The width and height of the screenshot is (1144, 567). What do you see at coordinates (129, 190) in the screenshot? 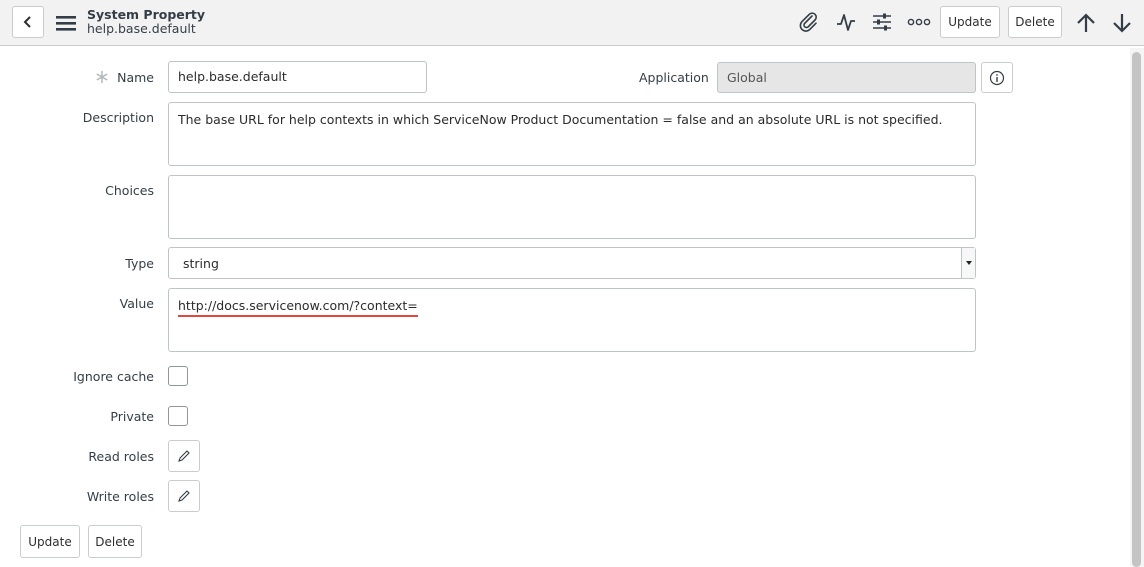
I see `choices-label: Choices` at bounding box center [129, 190].